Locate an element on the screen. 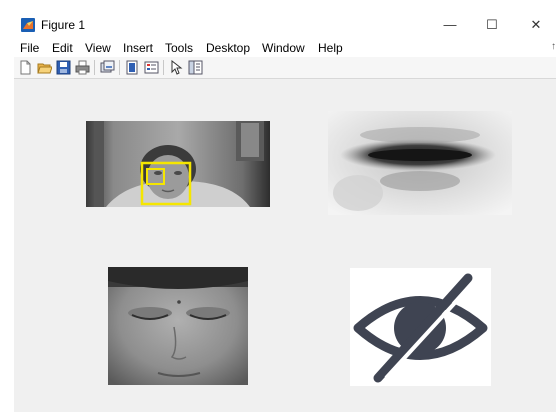  insert-legend-icon is located at coordinates (151, 67).